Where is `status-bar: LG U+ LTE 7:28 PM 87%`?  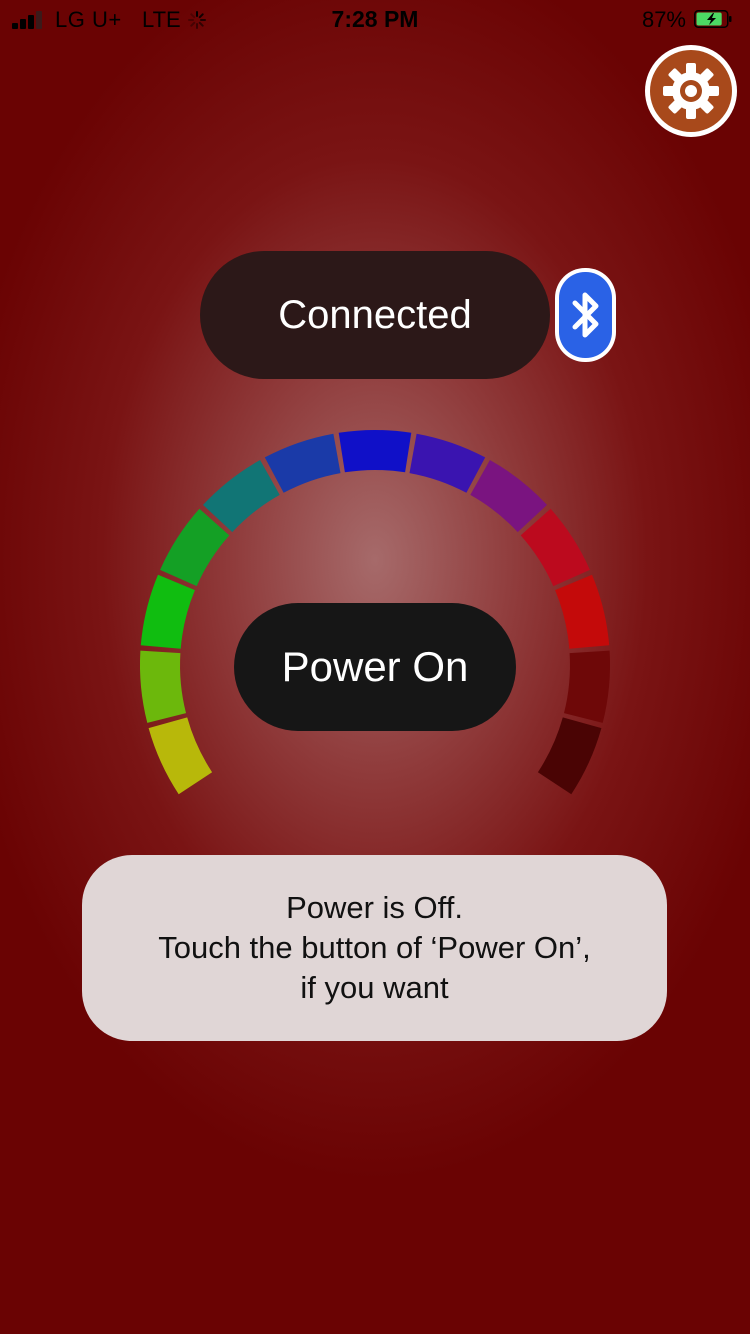
status-bar: LG U+ LTE 7:28 PM 87% is located at coordinates (375, 20).